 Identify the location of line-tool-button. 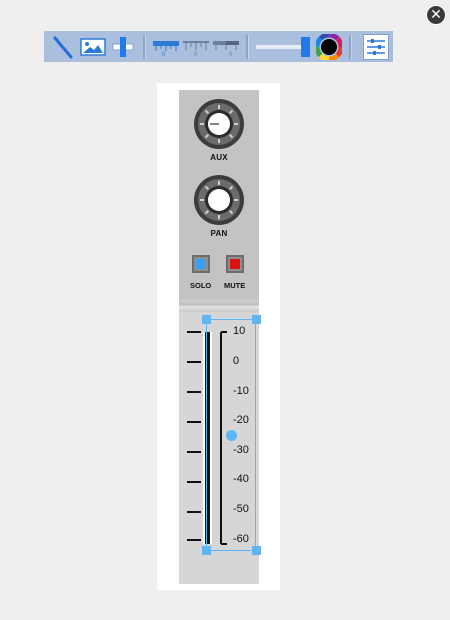
(63, 47).